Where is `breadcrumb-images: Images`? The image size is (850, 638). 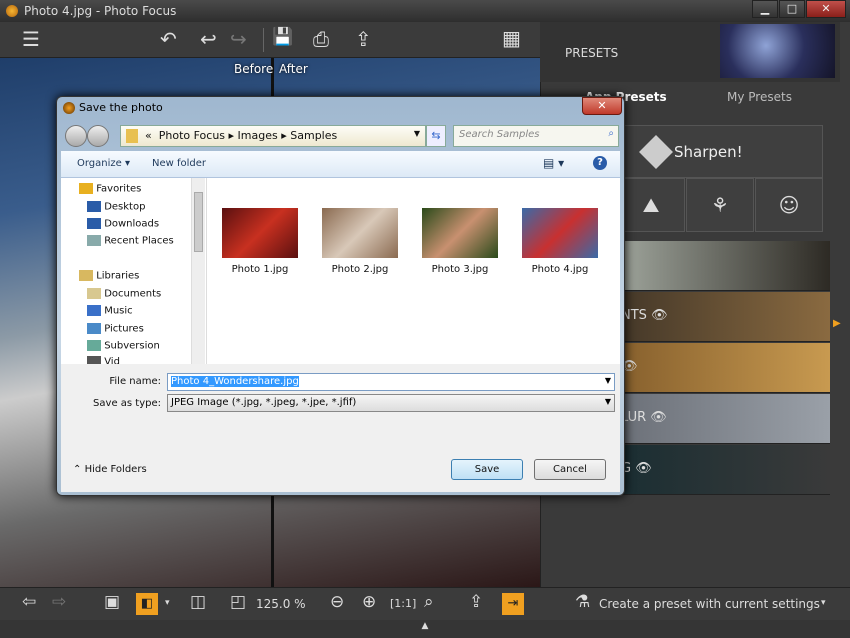
breadcrumb-images: Images is located at coordinates (258, 135).